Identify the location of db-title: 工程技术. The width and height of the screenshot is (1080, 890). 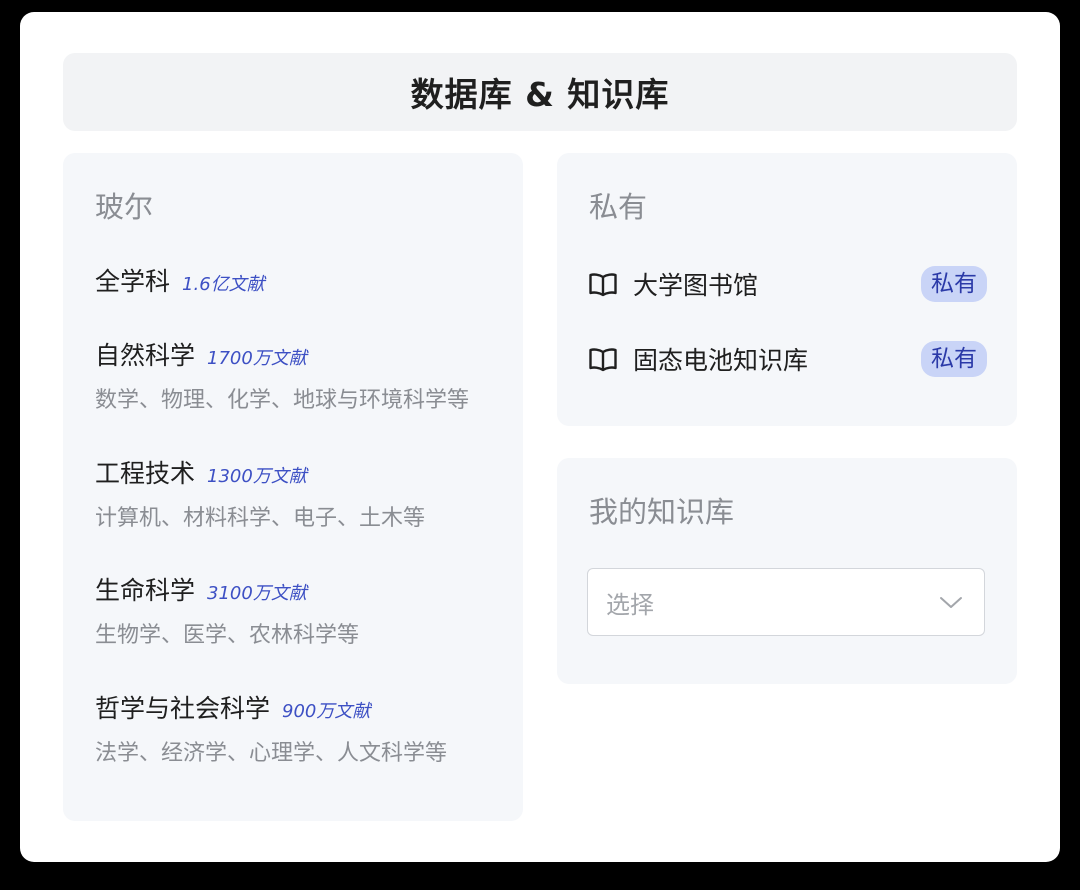
(145, 473).